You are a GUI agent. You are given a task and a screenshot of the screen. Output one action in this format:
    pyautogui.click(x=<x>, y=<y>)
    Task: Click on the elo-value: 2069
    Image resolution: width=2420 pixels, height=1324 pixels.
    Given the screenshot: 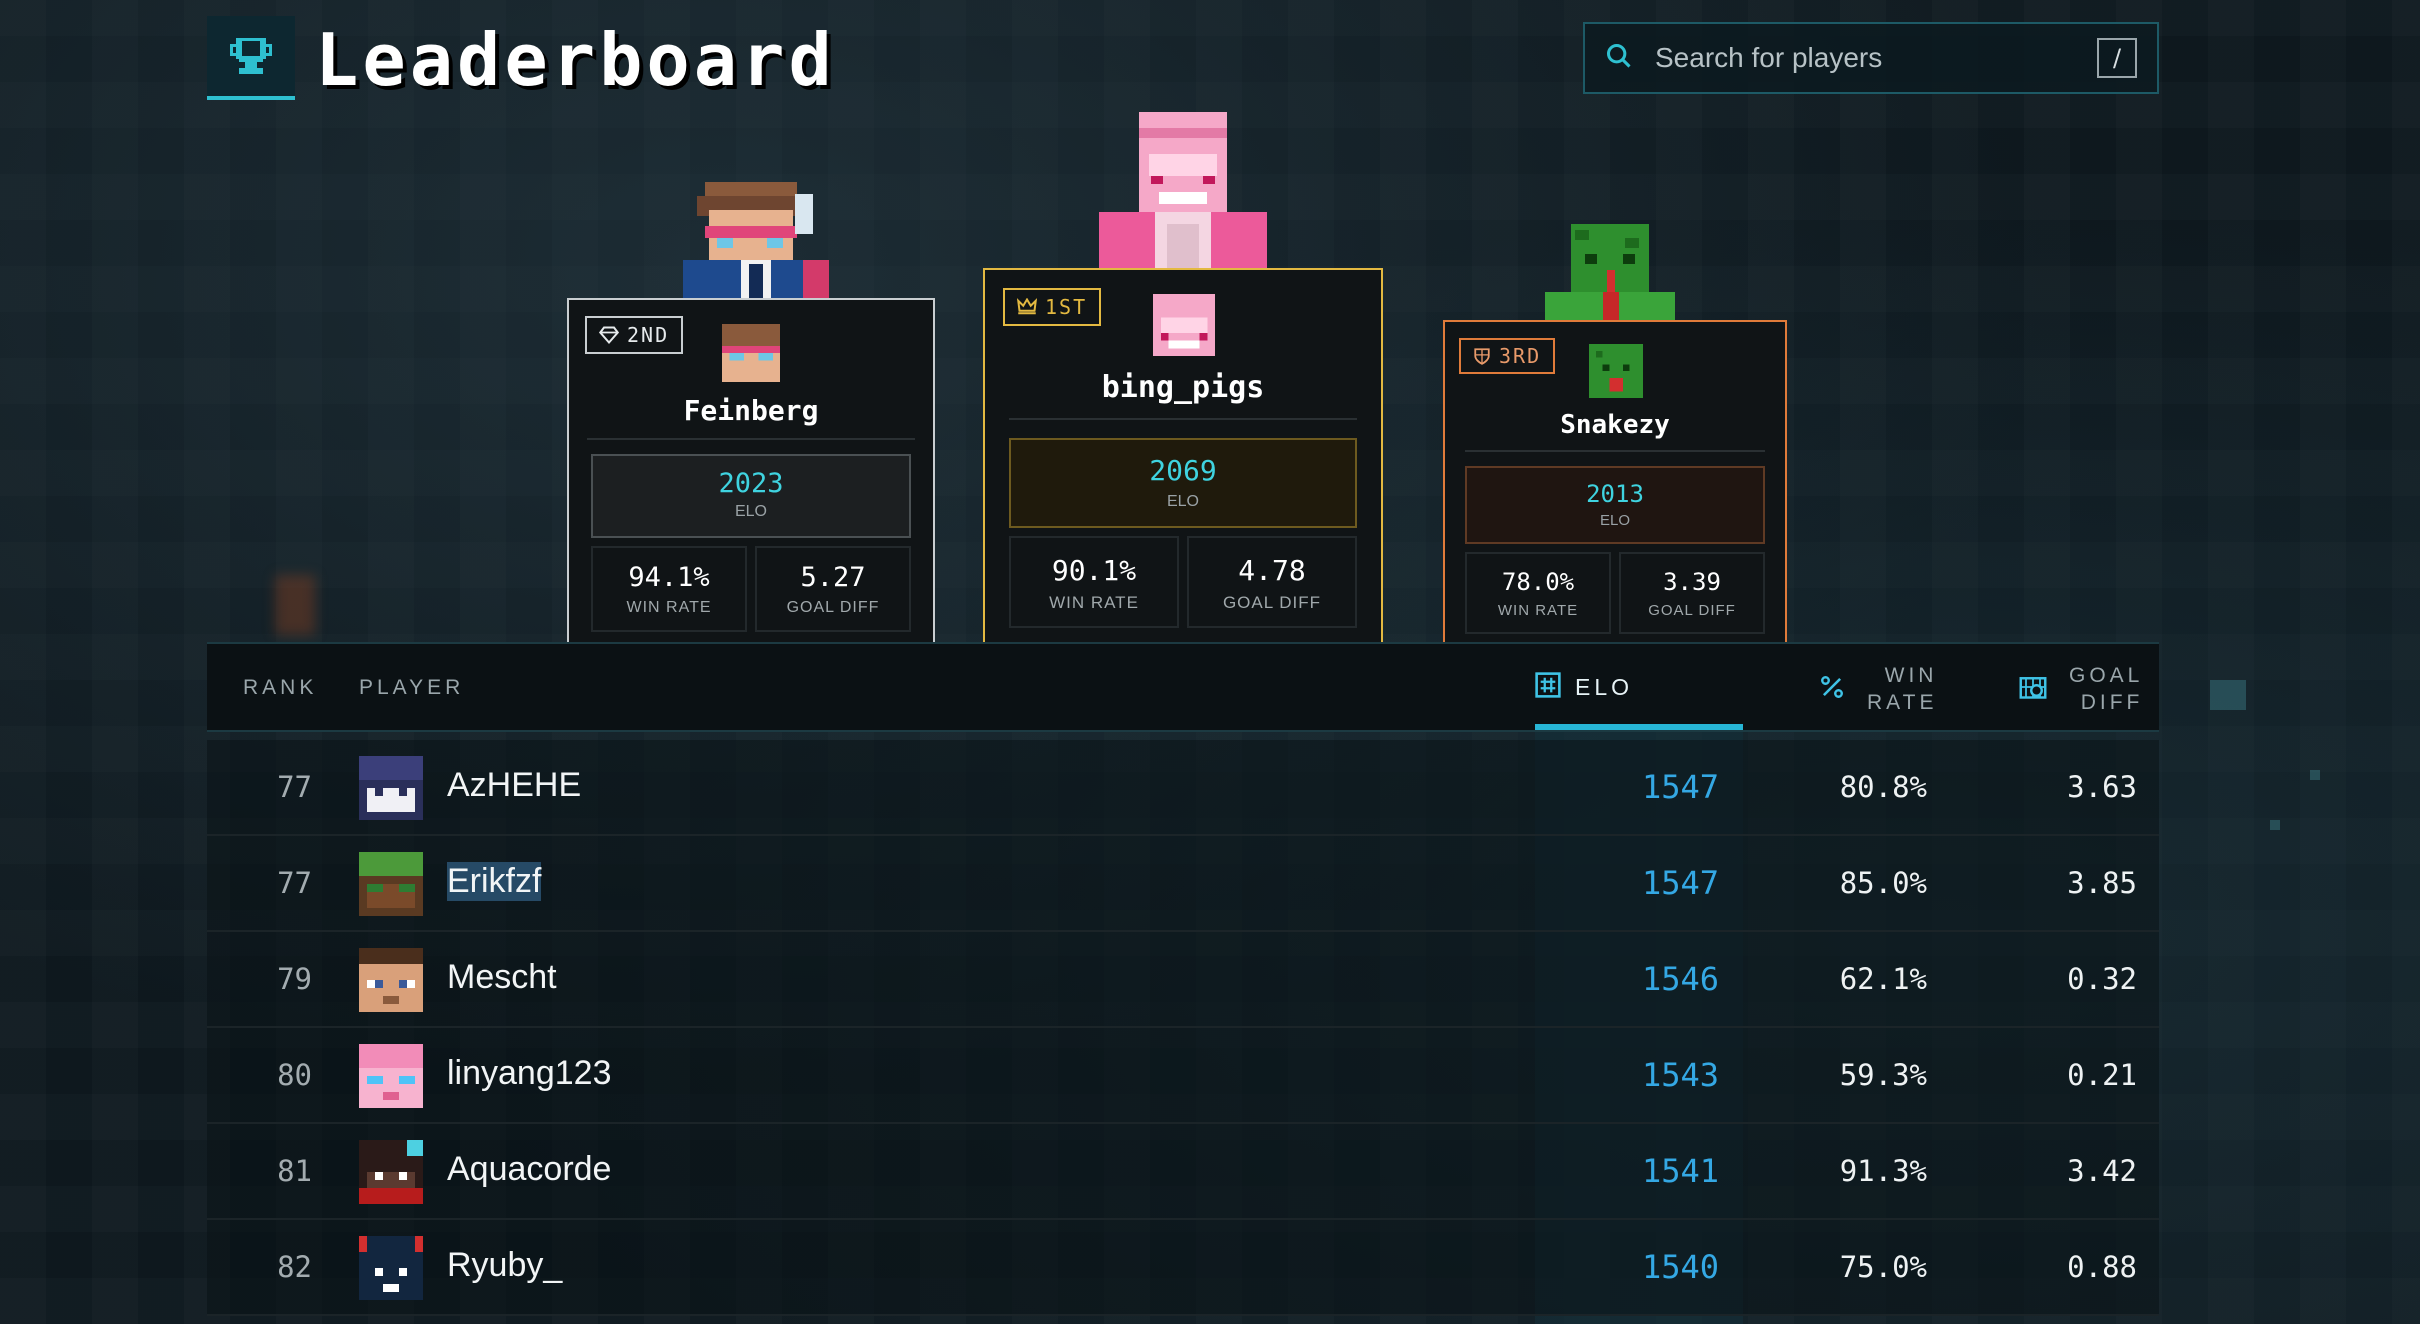 What is the action you would take?
    pyautogui.click(x=1183, y=470)
    